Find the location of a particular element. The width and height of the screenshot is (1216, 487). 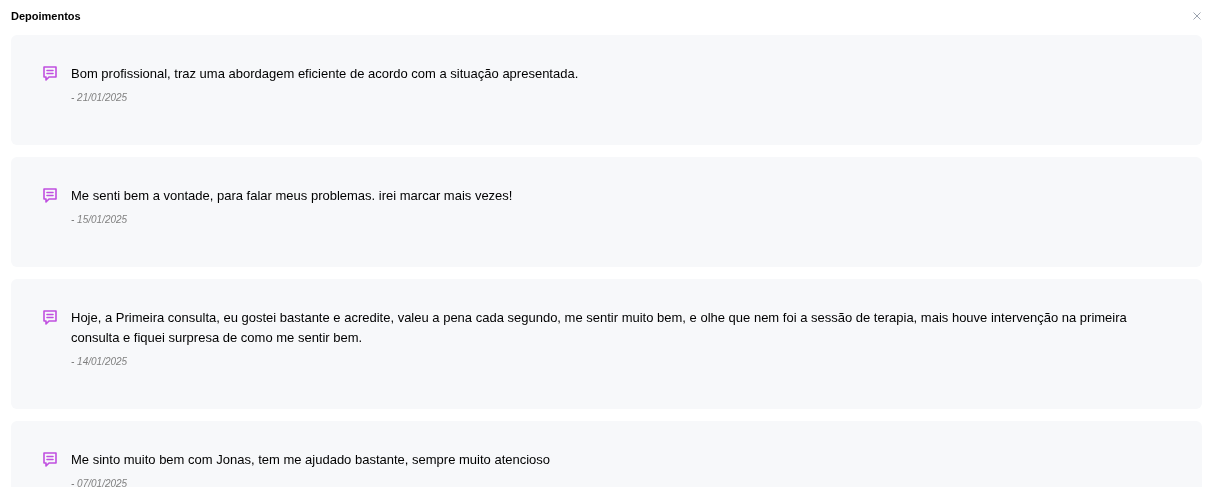

testimonial-text: Me sinto muito bem com Jonas, tem me ajudado bastante, sempre muito atencioso is located at coordinates (311, 460).